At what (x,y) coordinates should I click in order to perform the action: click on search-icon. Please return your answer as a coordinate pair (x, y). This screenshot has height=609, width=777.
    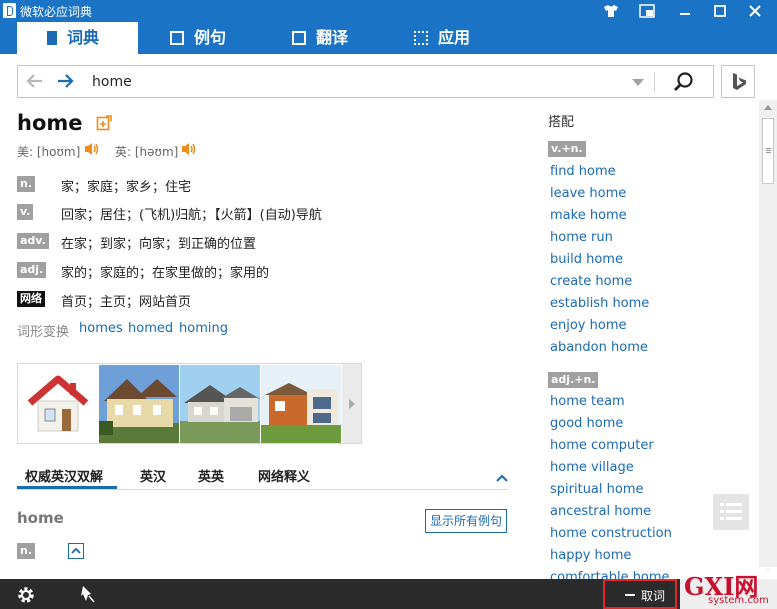
    Looking at the image, I should click on (684, 84).